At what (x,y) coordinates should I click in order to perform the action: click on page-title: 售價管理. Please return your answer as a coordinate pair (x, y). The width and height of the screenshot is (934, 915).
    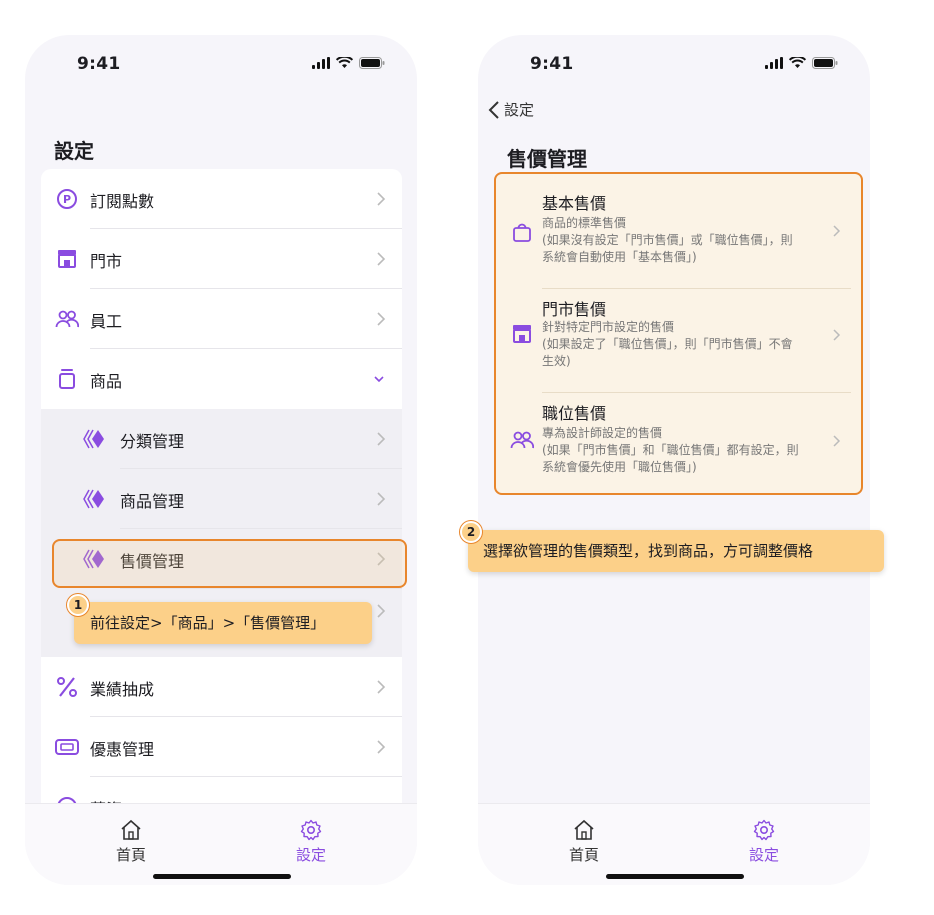
    Looking at the image, I should click on (547, 159).